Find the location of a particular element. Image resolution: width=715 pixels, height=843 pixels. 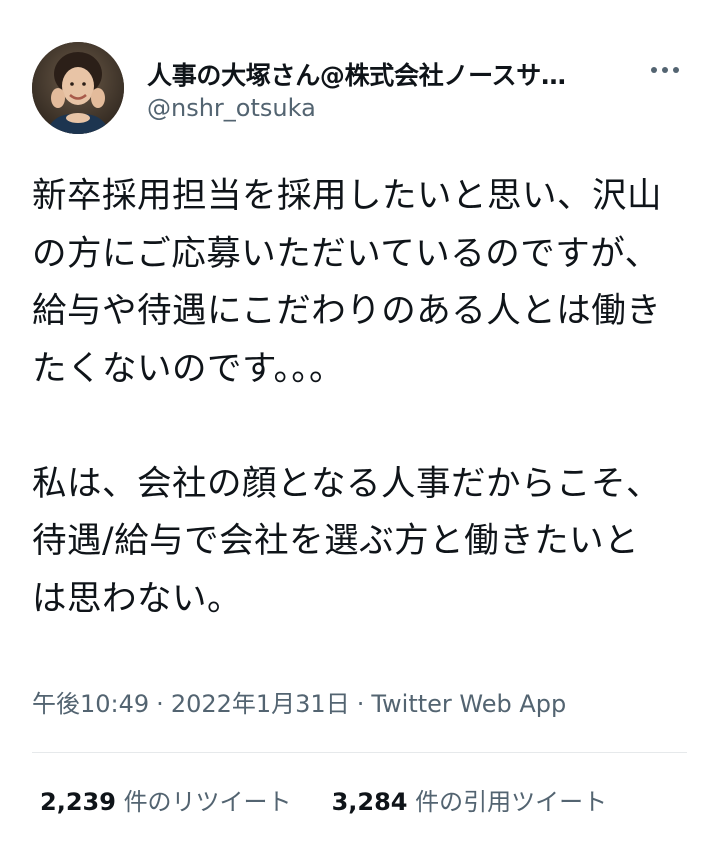

author-handle: @nshr_otsuka is located at coordinates (231, 108).